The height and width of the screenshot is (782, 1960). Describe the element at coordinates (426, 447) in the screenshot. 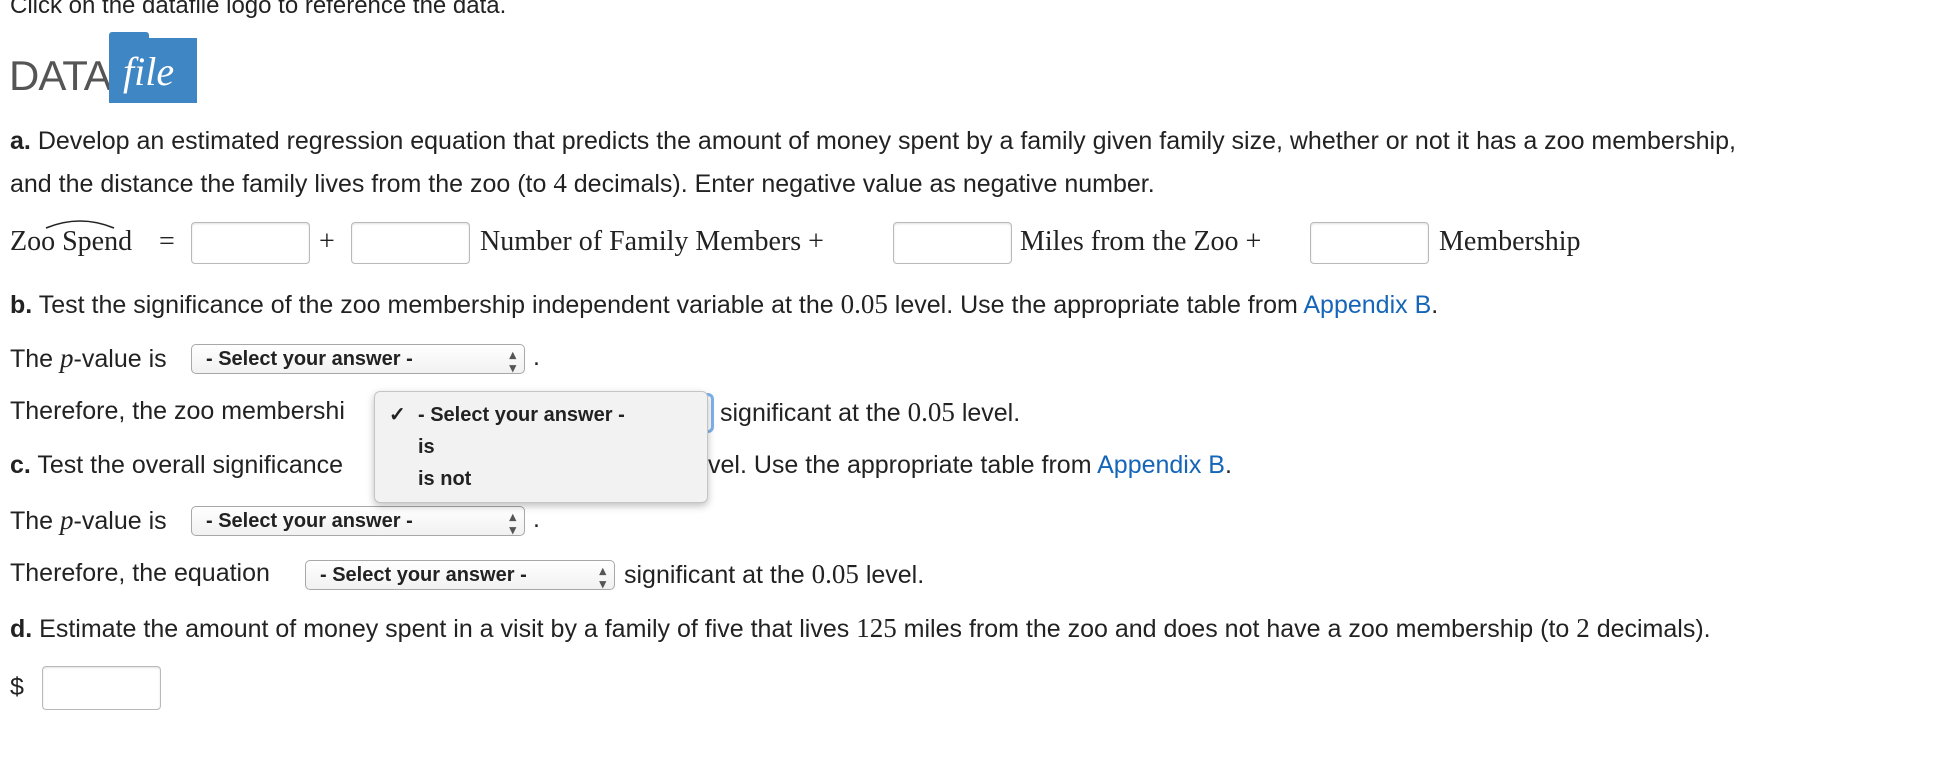

I see `dropdown-option-is: is` at that location.